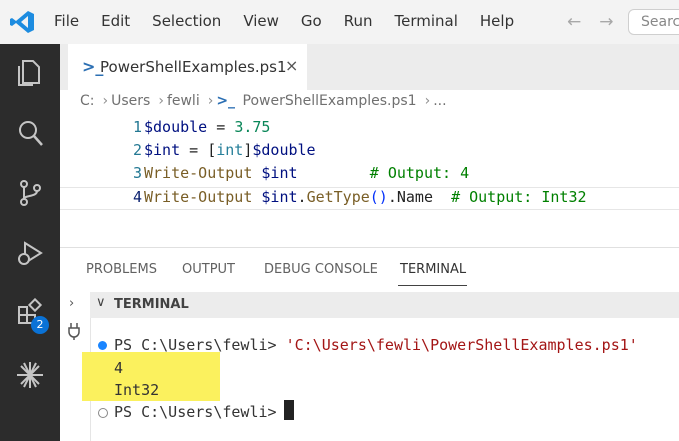  What do you see at coordinates (130, 101) in the screenshot?
I see `breadcrumb-users: Users` at bounding box center [130, 101].